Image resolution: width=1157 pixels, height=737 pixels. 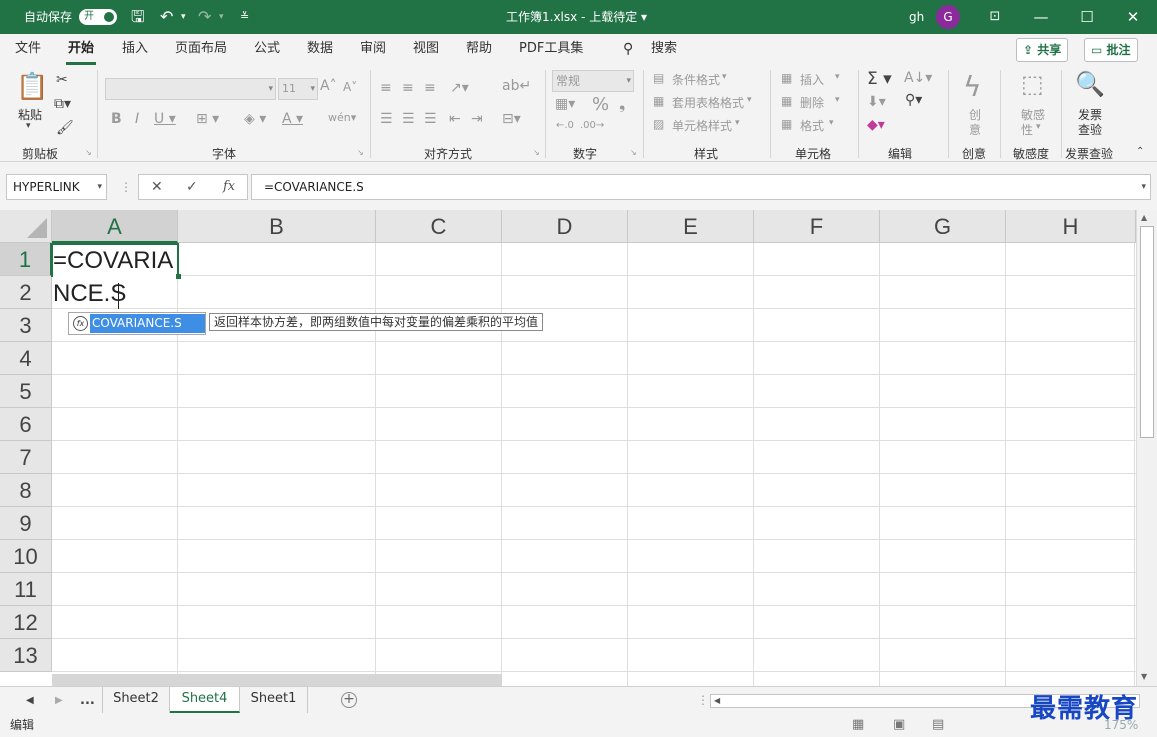 What do you see at coordinates (320, 50) in the screenshot?
I see `tab-data: 数据` at bounding box center [320, 50].